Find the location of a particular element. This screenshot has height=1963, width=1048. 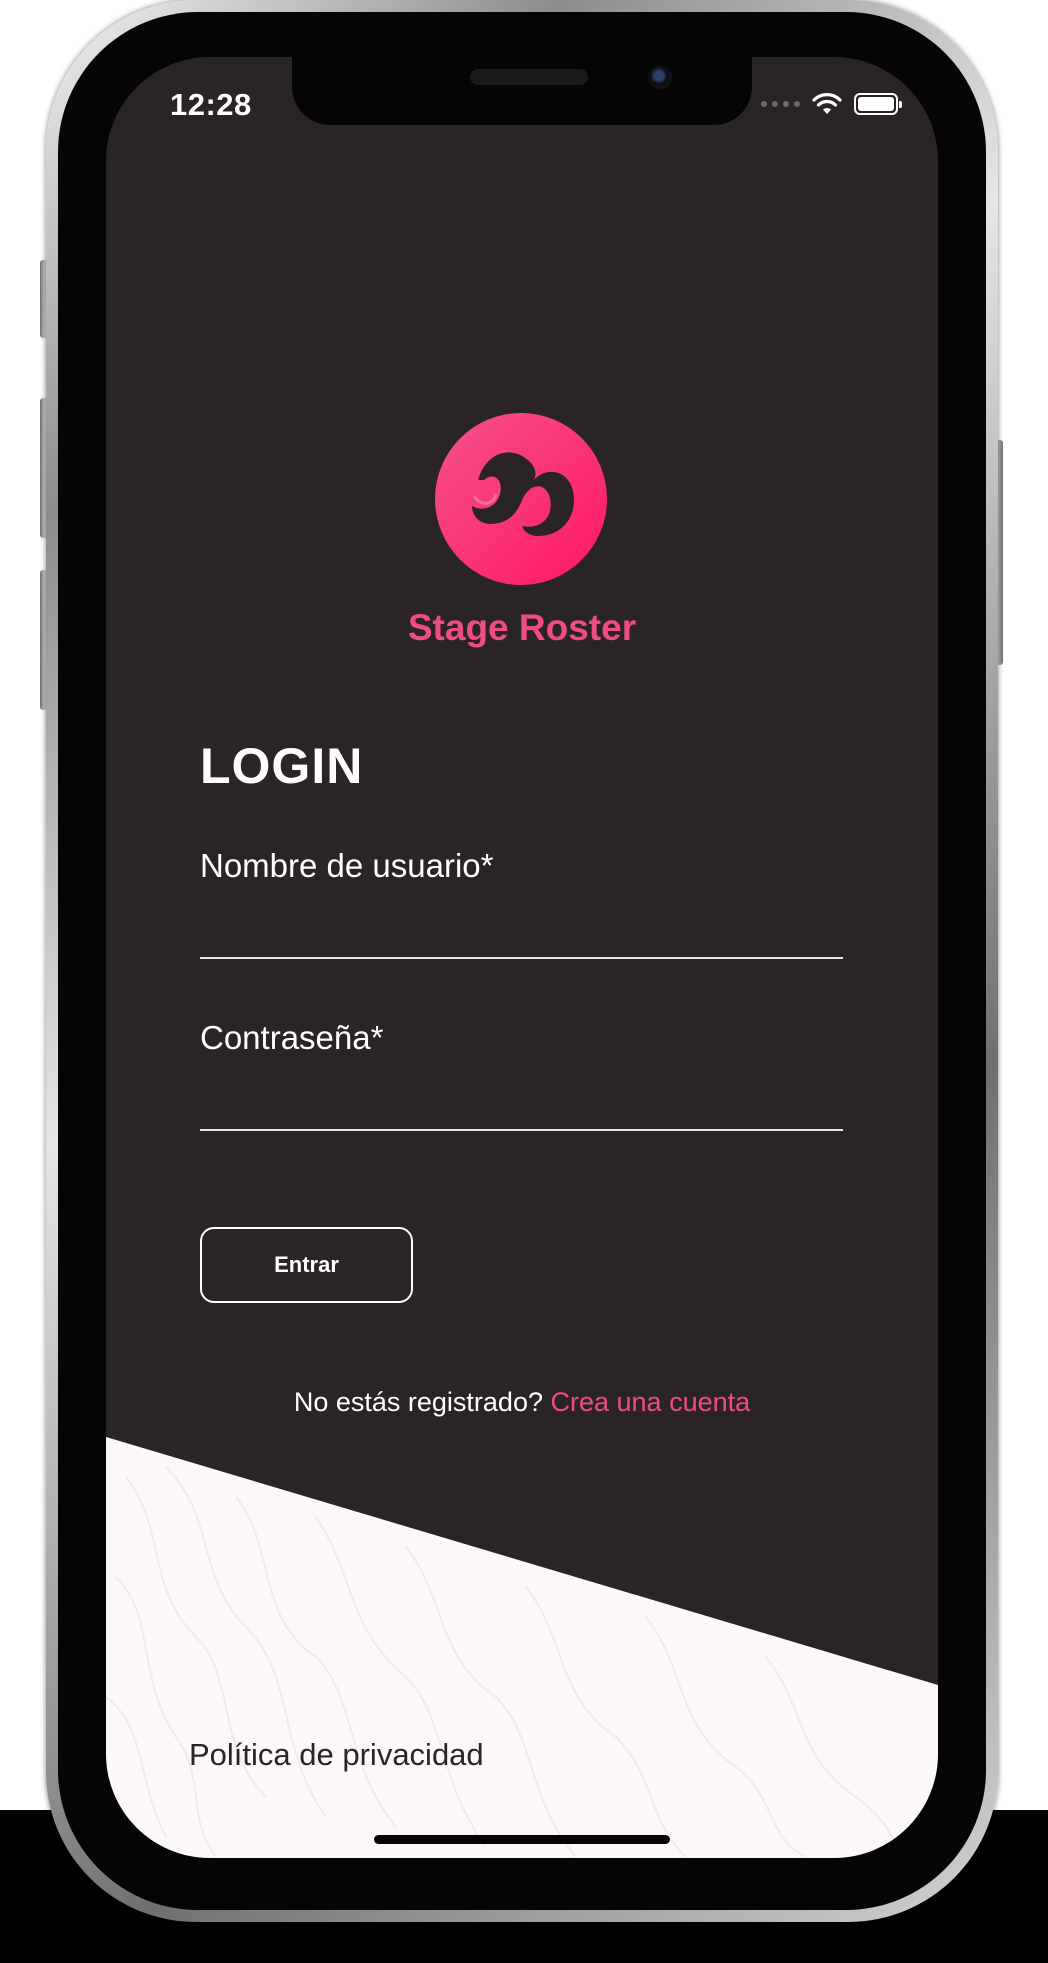

username-label: Nombre de usuario* is located at coordinates (347, 865).